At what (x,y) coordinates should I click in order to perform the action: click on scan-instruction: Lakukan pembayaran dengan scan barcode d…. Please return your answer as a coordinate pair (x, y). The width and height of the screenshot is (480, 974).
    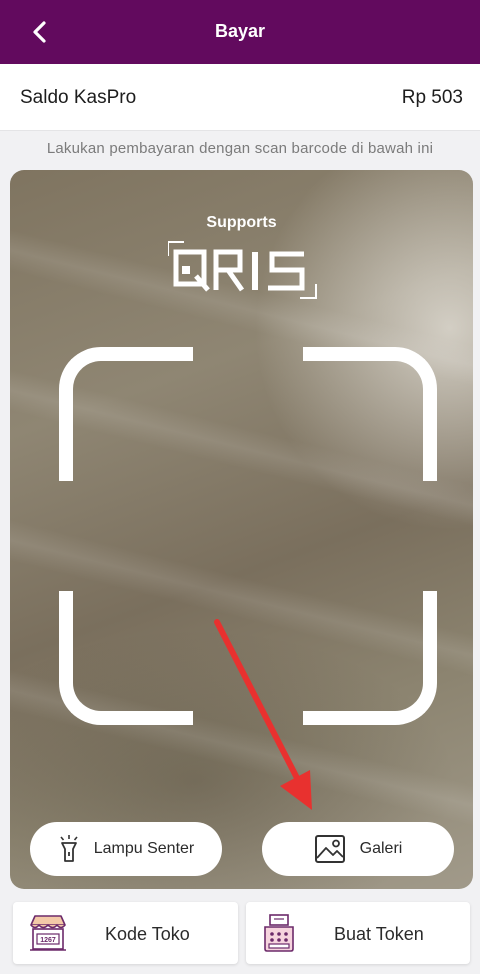
    Looking at the image, I should click on (240, 148).